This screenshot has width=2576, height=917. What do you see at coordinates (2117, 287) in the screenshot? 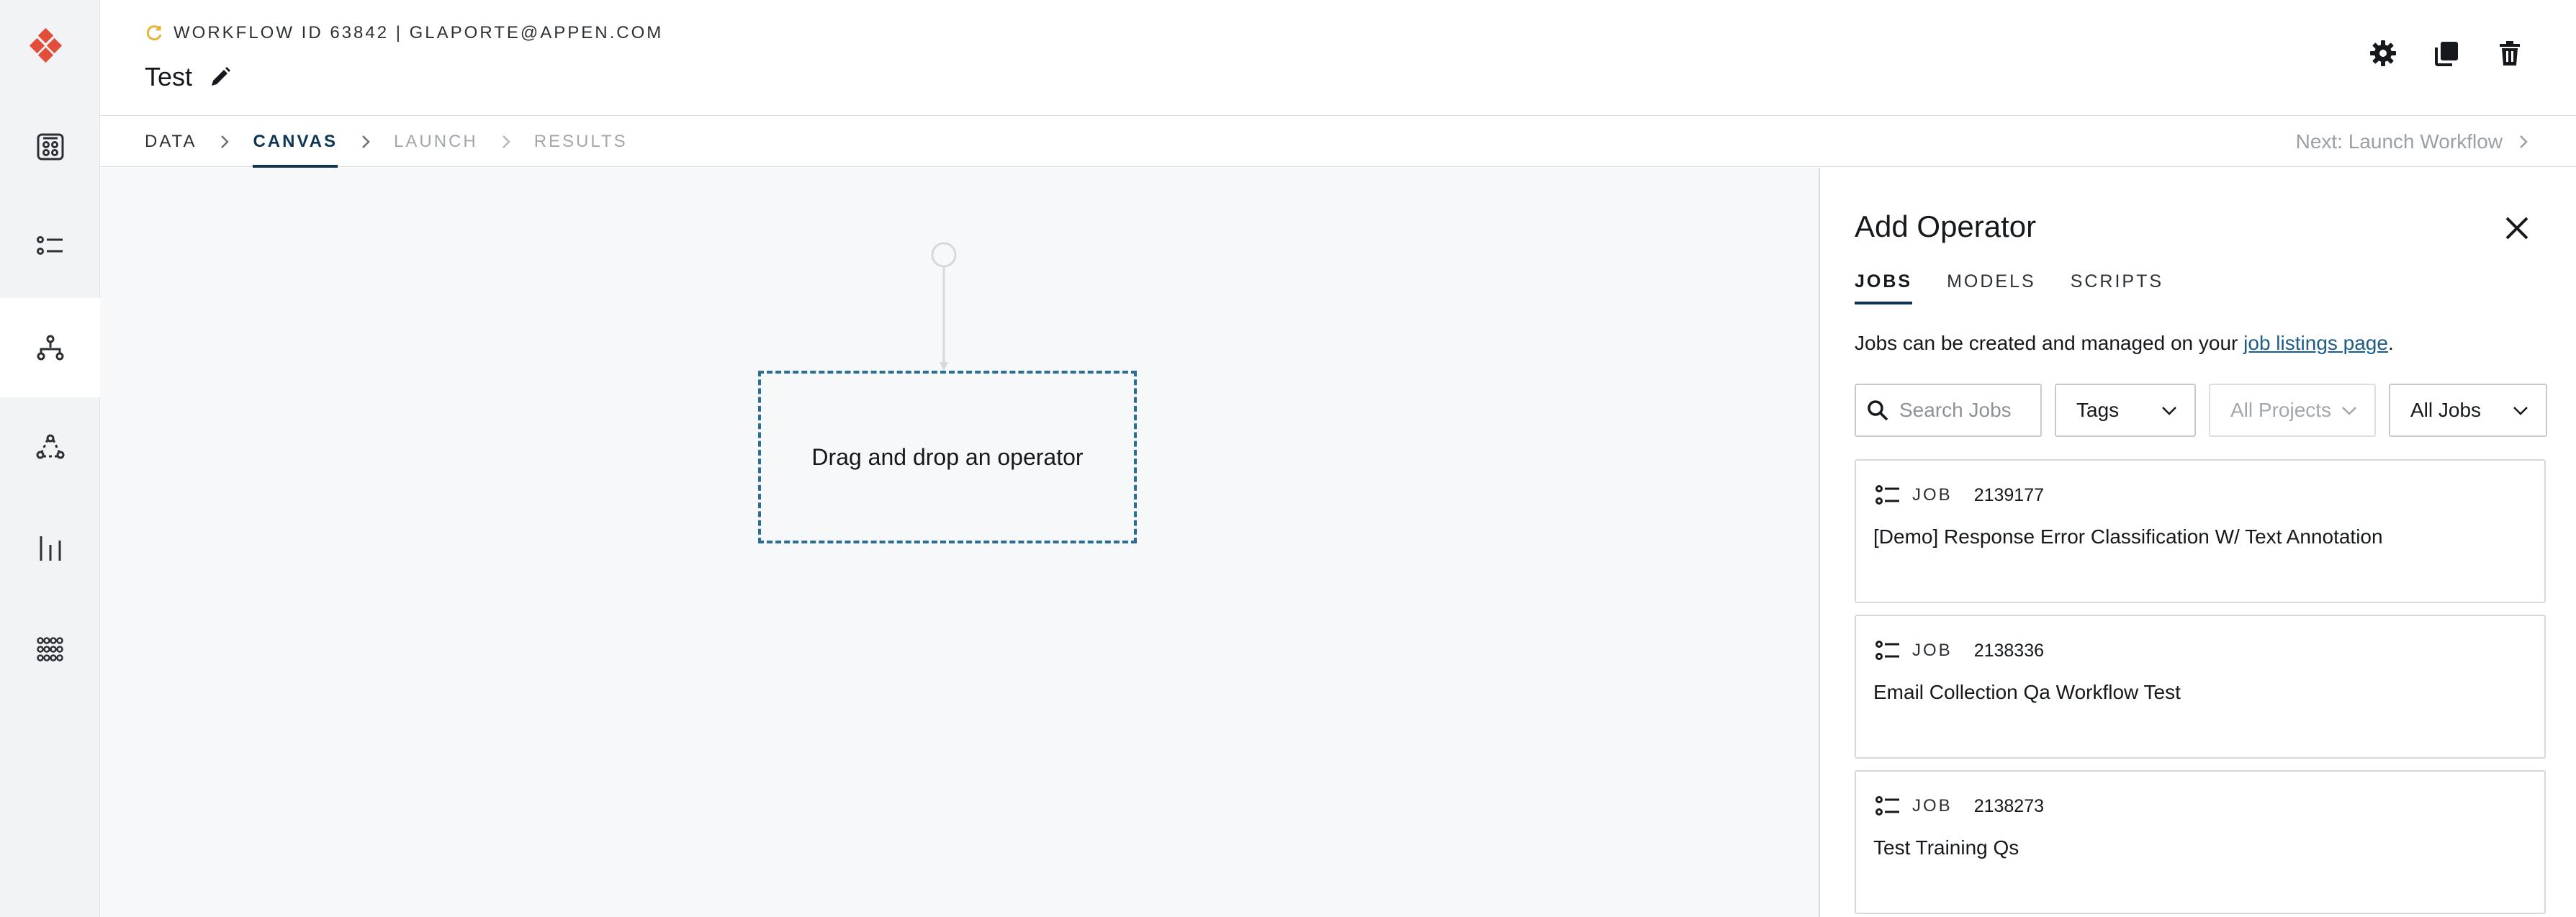
I see `tab-scripts: SCRIPTS` at bounding box center [2117, 287].